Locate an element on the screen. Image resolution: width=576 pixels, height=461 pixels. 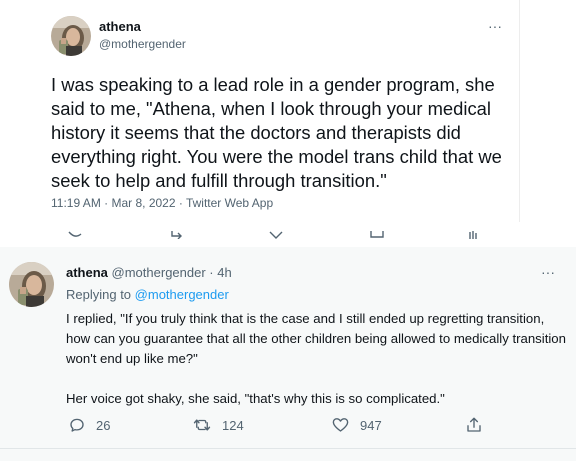
reply-author-line: athena @mothergender · 4h is located at coordinates (149, 272).